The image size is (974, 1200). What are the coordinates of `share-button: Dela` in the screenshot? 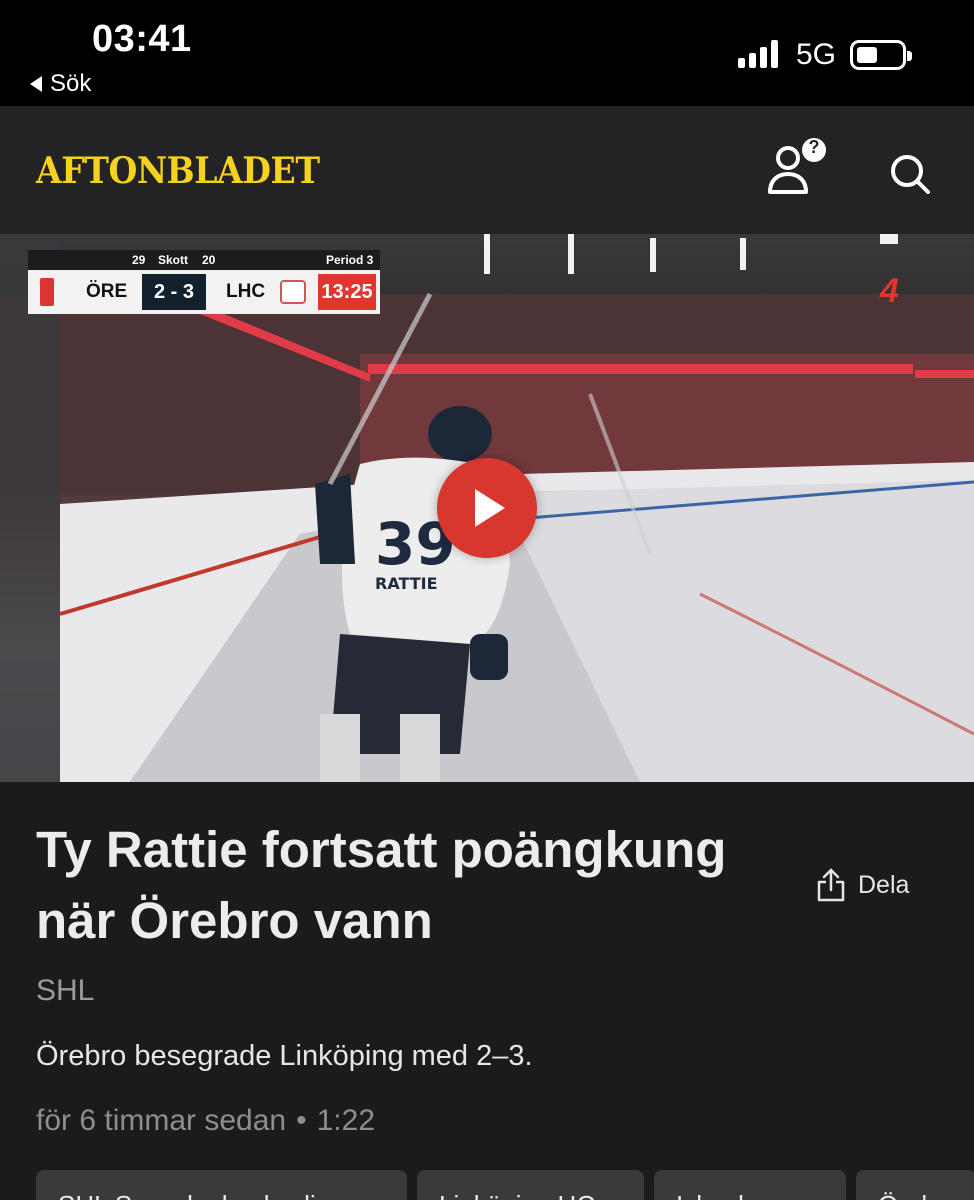 It's located at (862, 885).